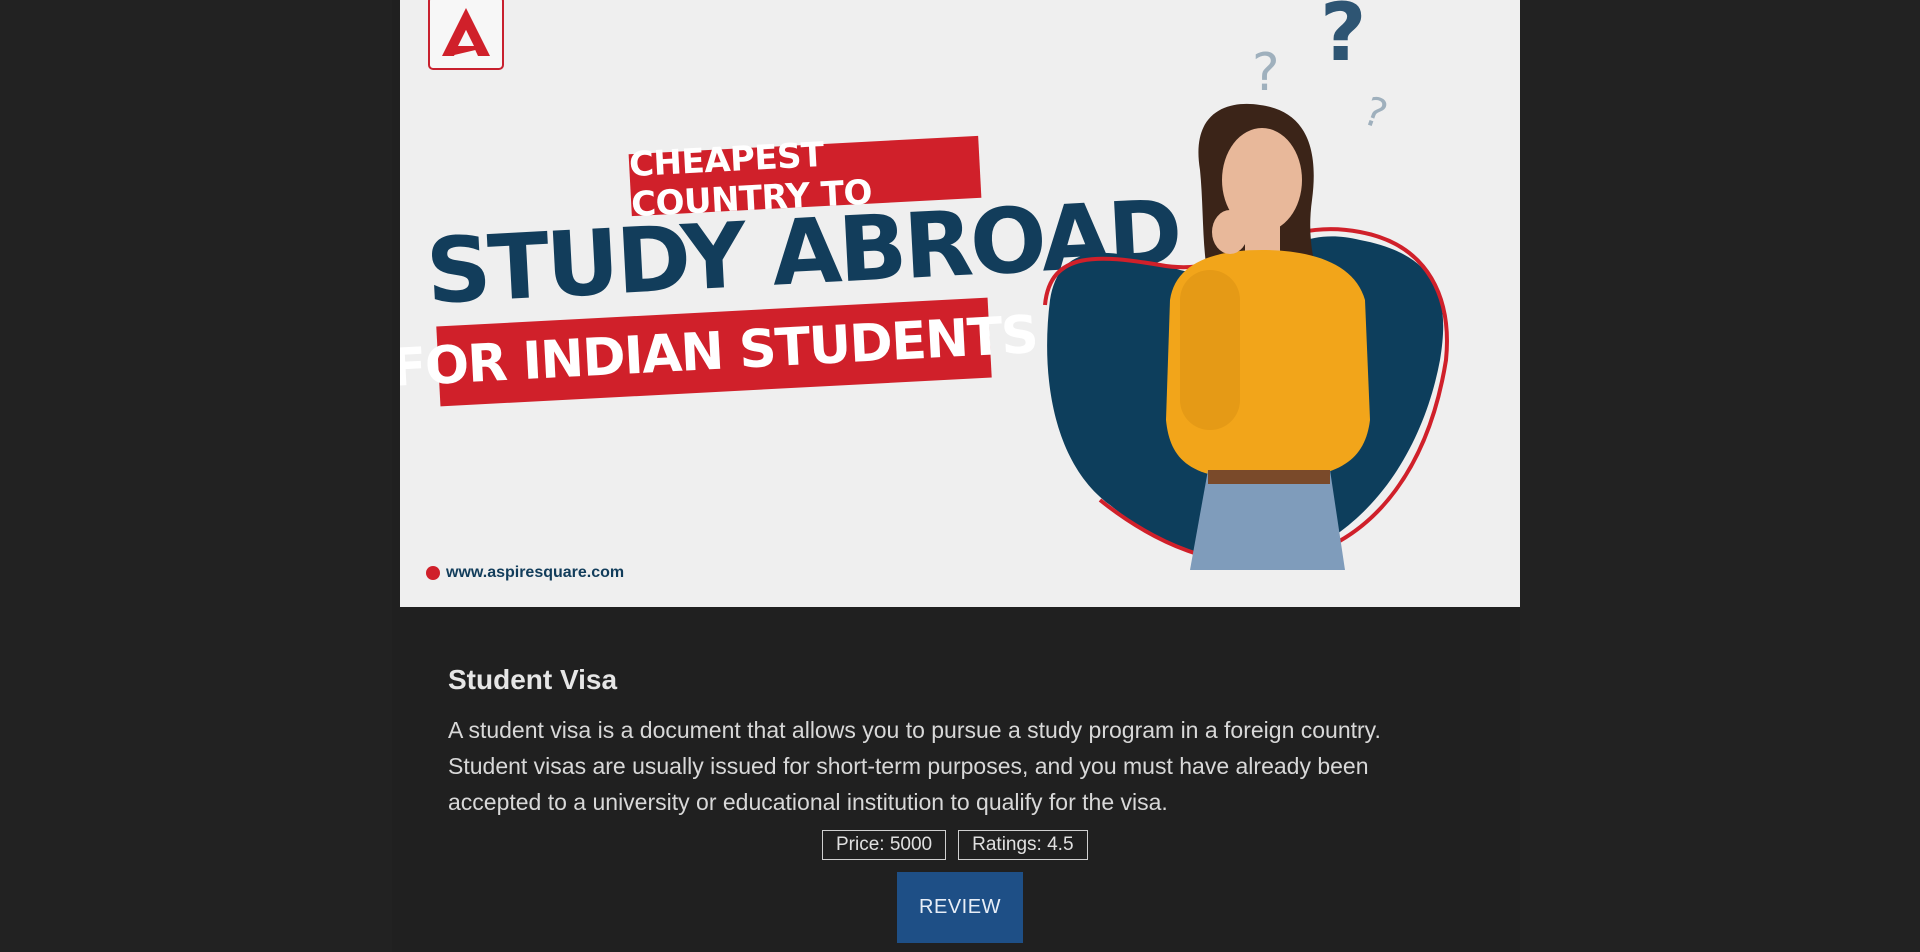  I want to click on review-button: REVIEW, so click(960, 907).